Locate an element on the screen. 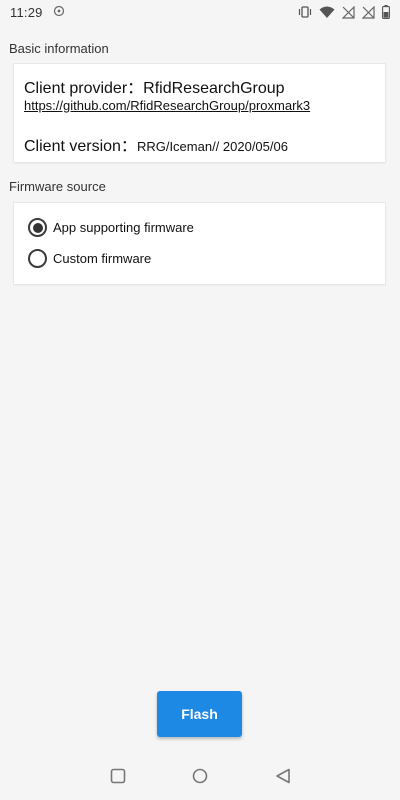  status-left: 11:29 is located at coordinates (37, 12).